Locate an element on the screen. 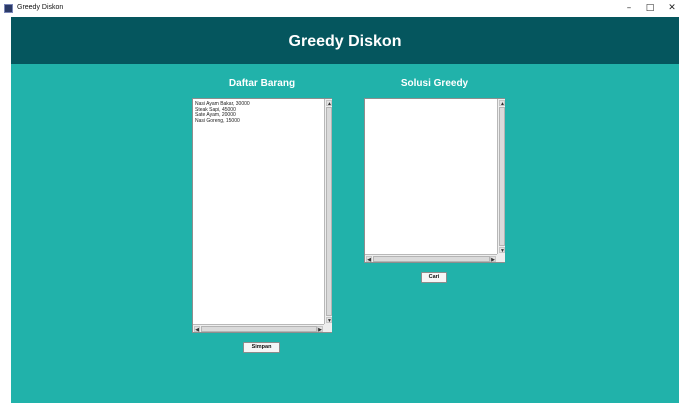  solusi-greedy-vertical-scrollbar: ▲ ▼ is located at coordinates (501, 176).